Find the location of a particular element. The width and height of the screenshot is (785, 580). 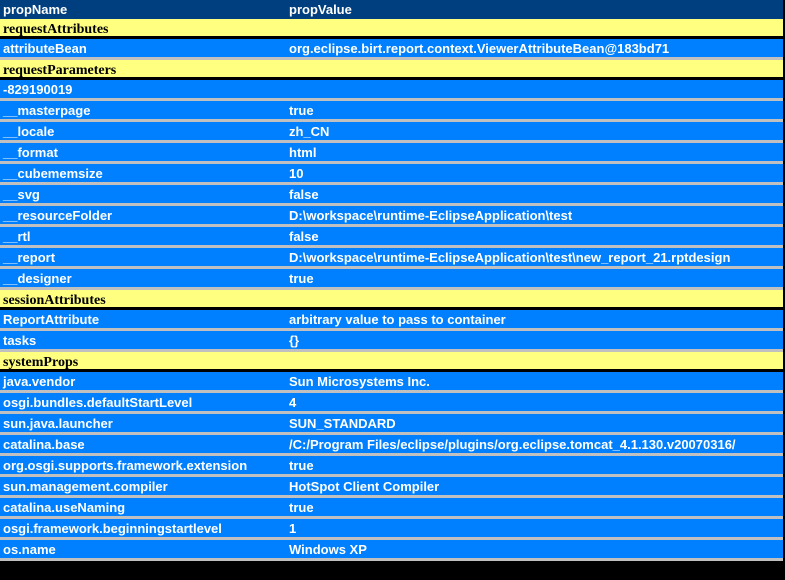

column-header-propvalue: propValue is located at coordinates (320, 9).